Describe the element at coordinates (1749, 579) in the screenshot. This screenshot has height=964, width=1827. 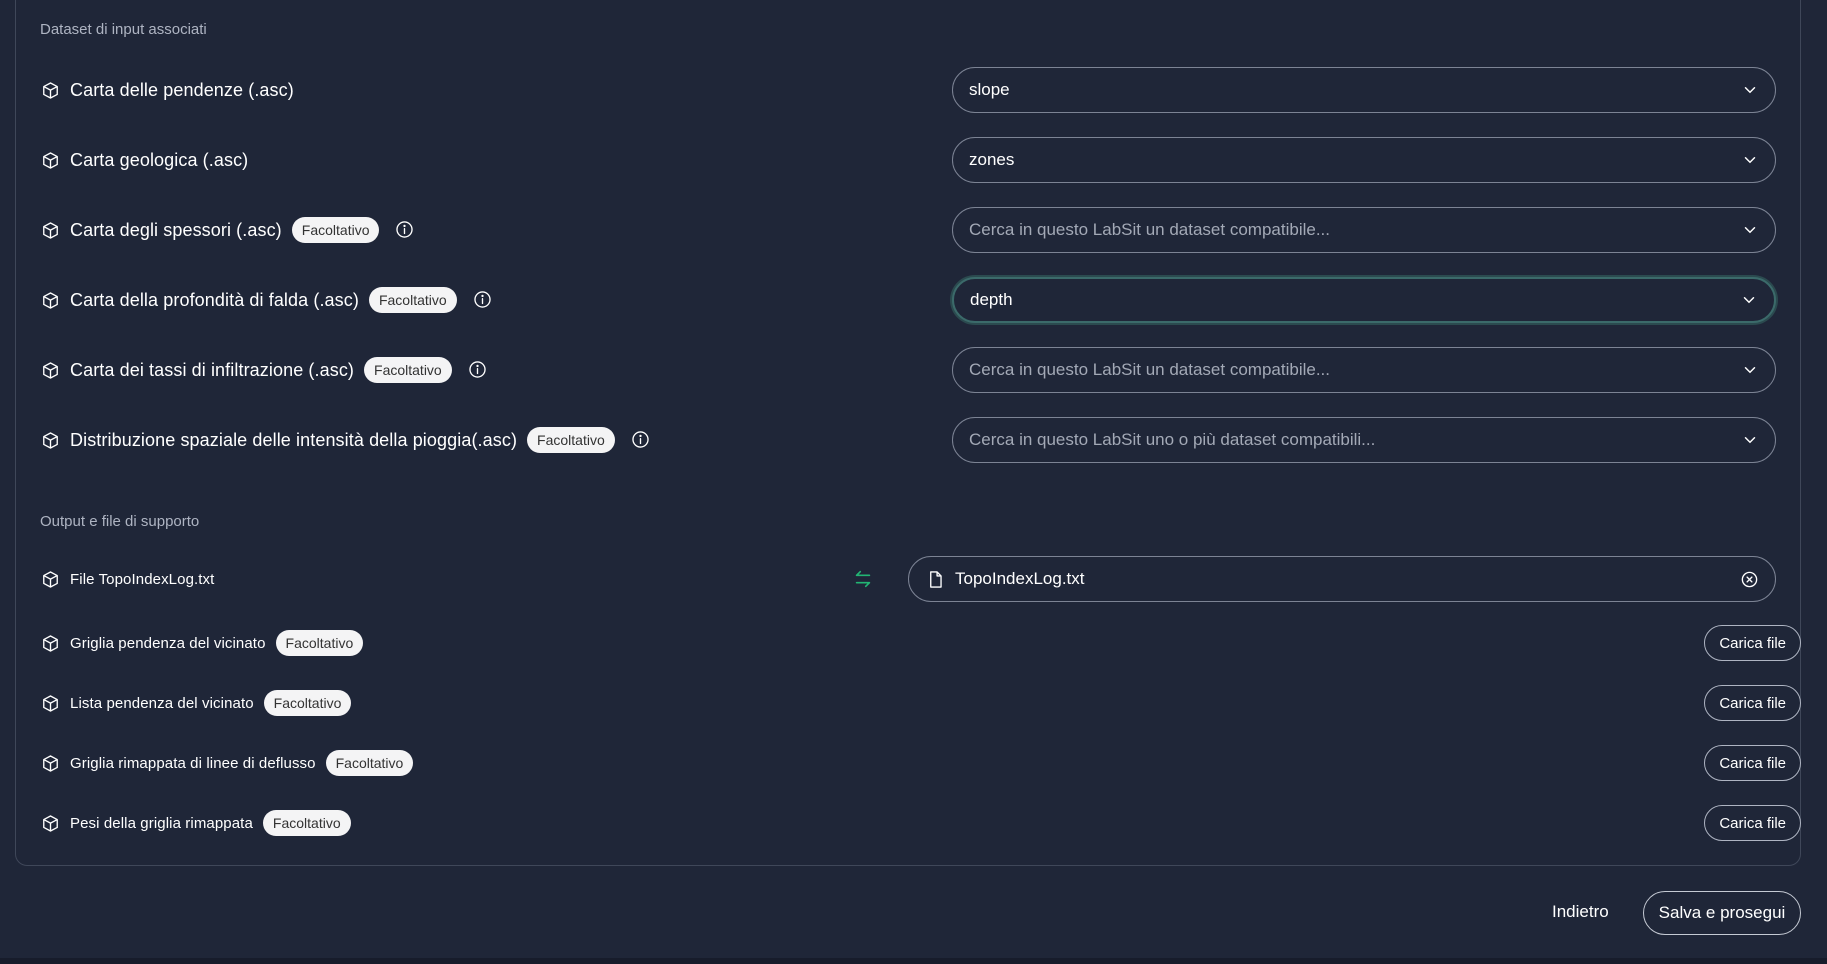
I see `clear-file-icon` at that location.